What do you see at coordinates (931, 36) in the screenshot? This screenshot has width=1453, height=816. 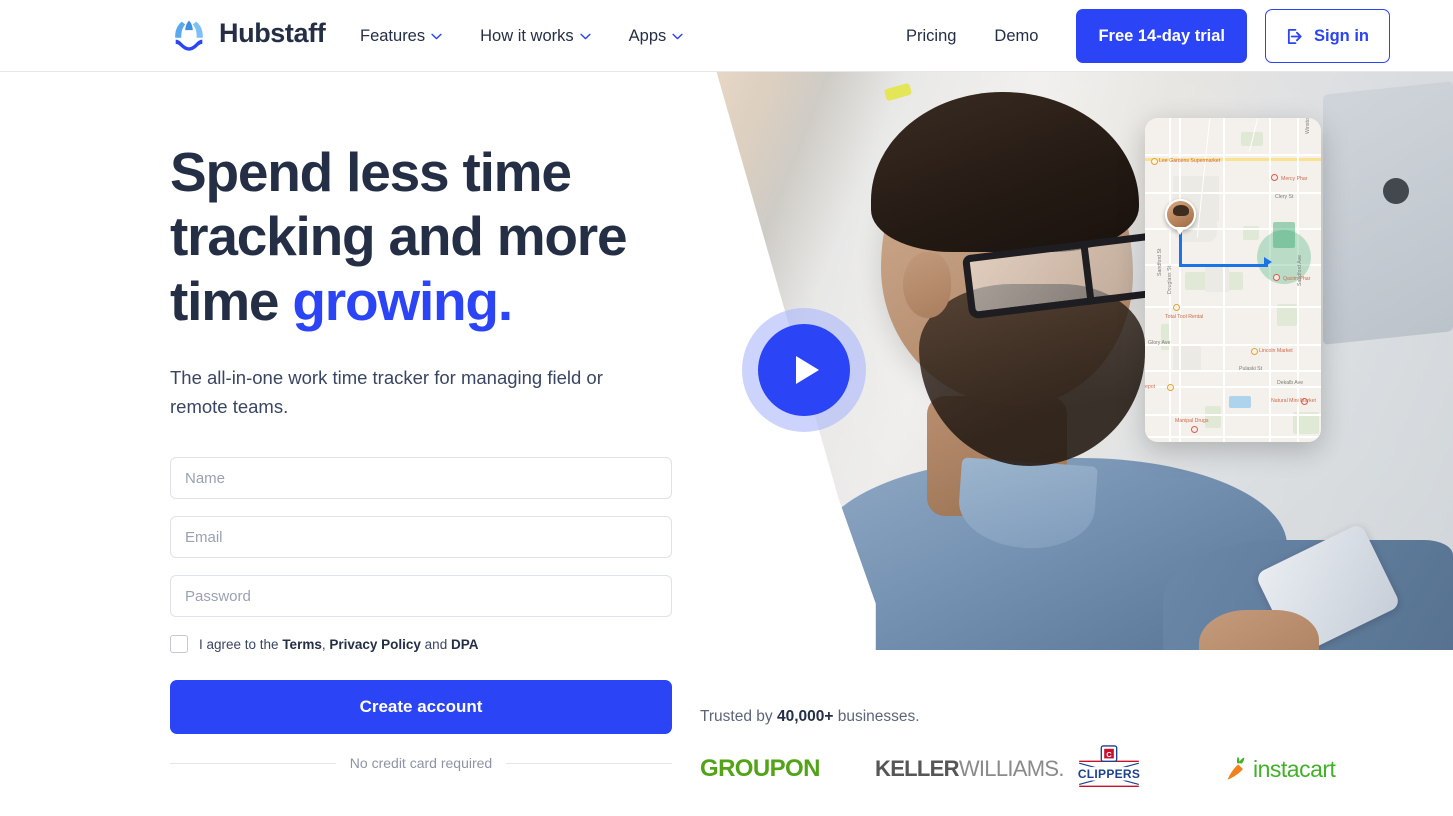 I see `nav-item-pricing: Pricing` at bounding box center [931, 36].